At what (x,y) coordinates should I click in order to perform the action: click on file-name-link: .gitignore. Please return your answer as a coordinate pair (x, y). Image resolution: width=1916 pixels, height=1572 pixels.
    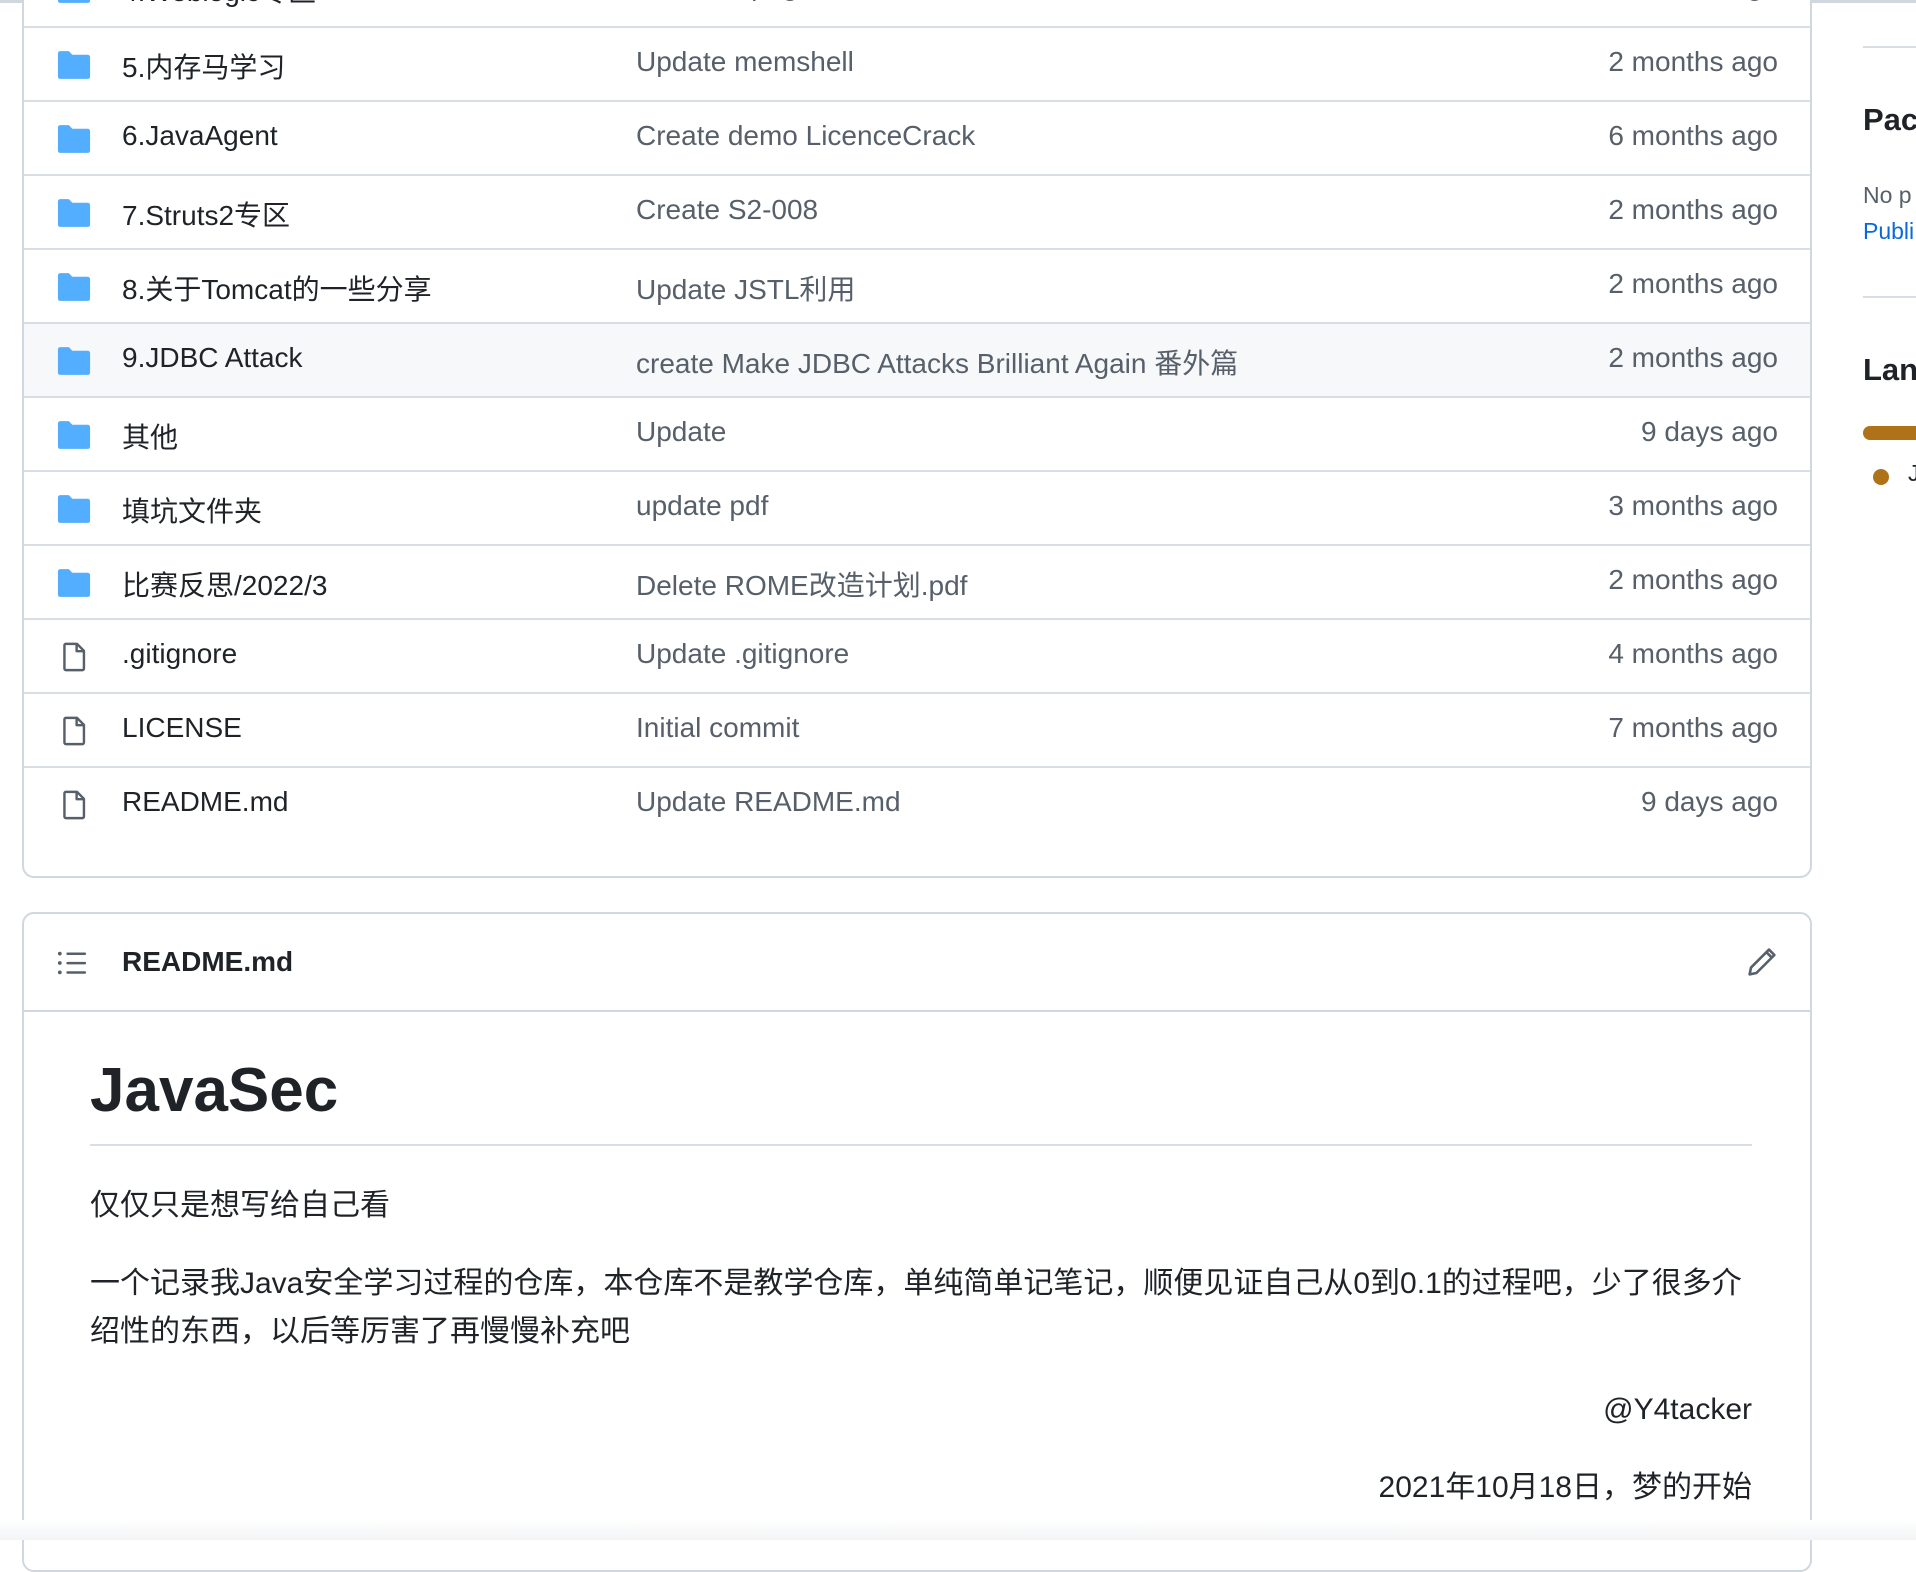
    Looking at the image, I should click on (179, 654).